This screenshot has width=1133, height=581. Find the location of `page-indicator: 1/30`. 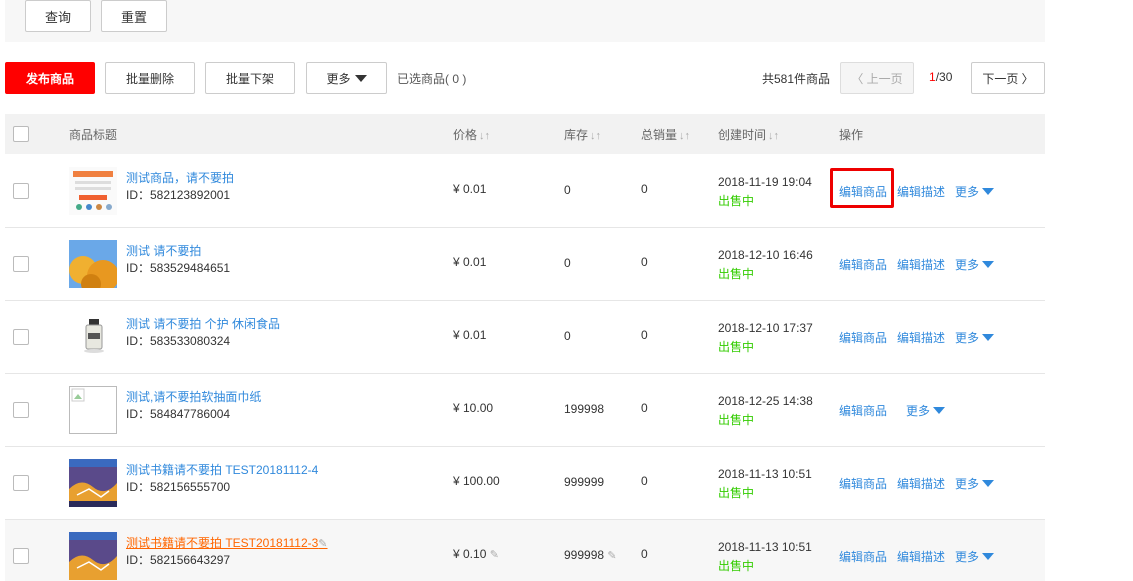

page-indicator: 1/30 is located at coordinates (940, 77).